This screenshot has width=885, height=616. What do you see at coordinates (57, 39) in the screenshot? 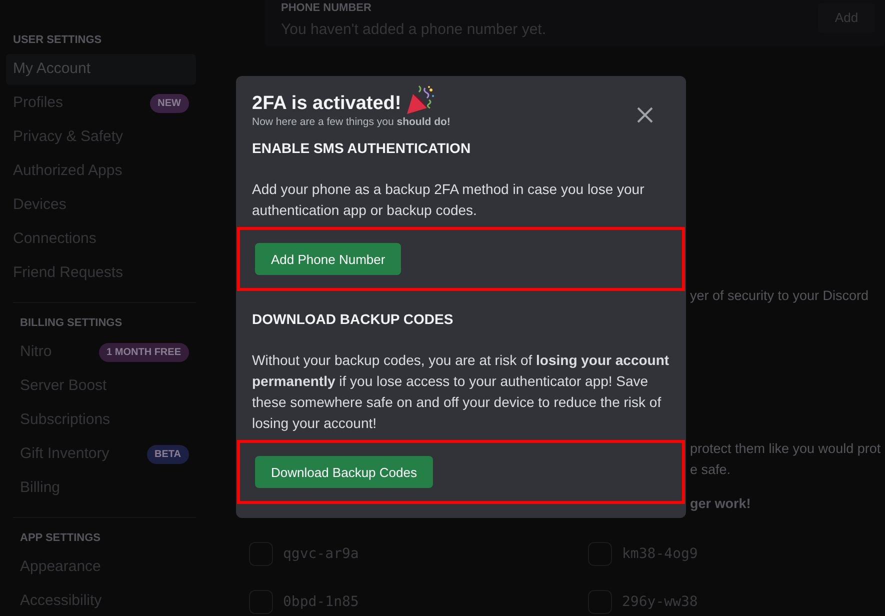
I see `section-heading: USER SETTINGS` at bounding box center [57, 39].